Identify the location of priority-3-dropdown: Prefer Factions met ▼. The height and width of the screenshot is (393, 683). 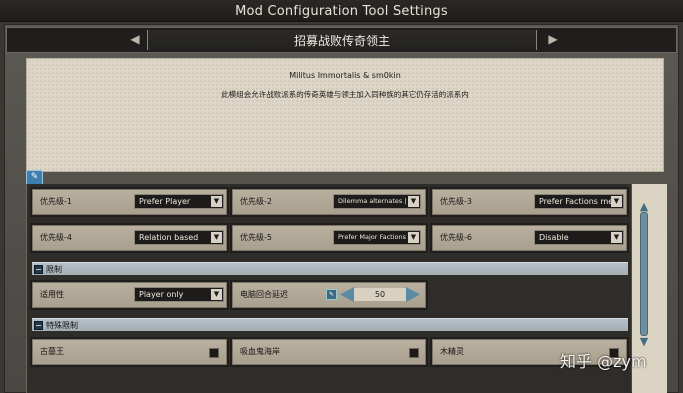
(579, 201).